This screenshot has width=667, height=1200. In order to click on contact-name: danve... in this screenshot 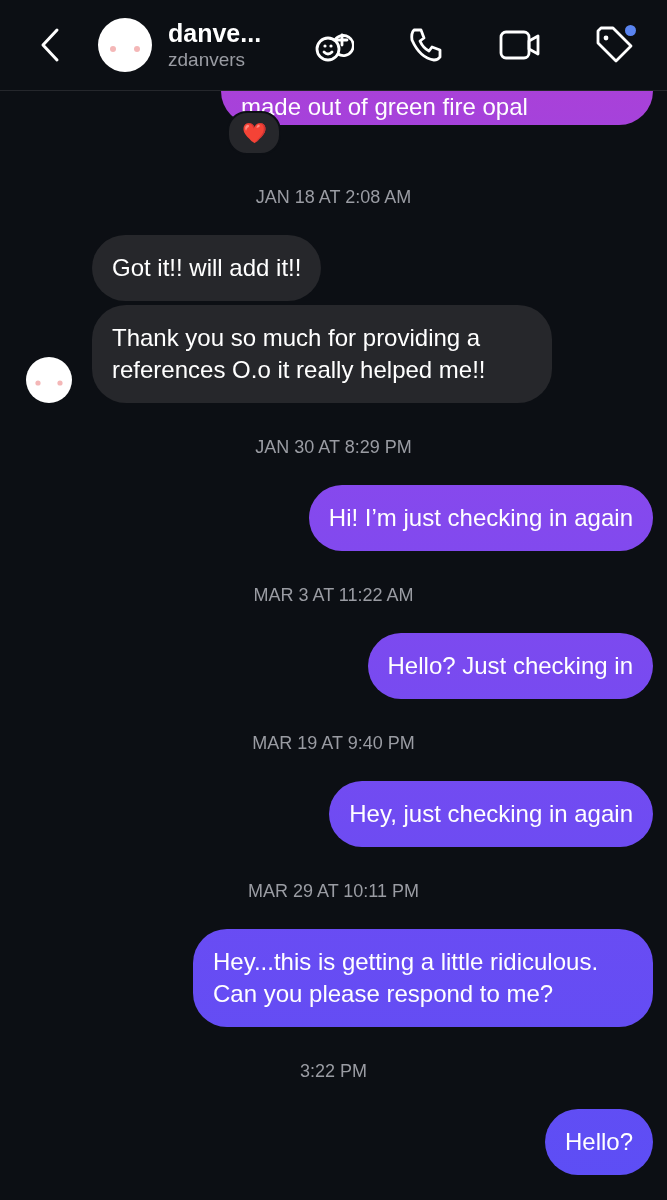, I will do `click(228, 33)`.